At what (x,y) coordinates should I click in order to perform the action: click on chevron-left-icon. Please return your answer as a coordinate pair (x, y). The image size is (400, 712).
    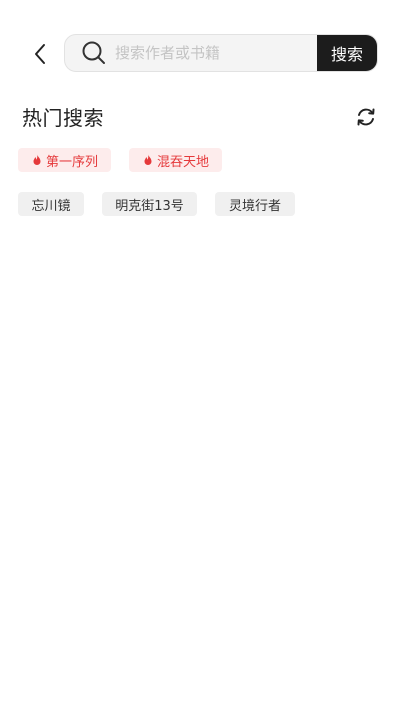
    Looking at the image, I should click on (40, 54).